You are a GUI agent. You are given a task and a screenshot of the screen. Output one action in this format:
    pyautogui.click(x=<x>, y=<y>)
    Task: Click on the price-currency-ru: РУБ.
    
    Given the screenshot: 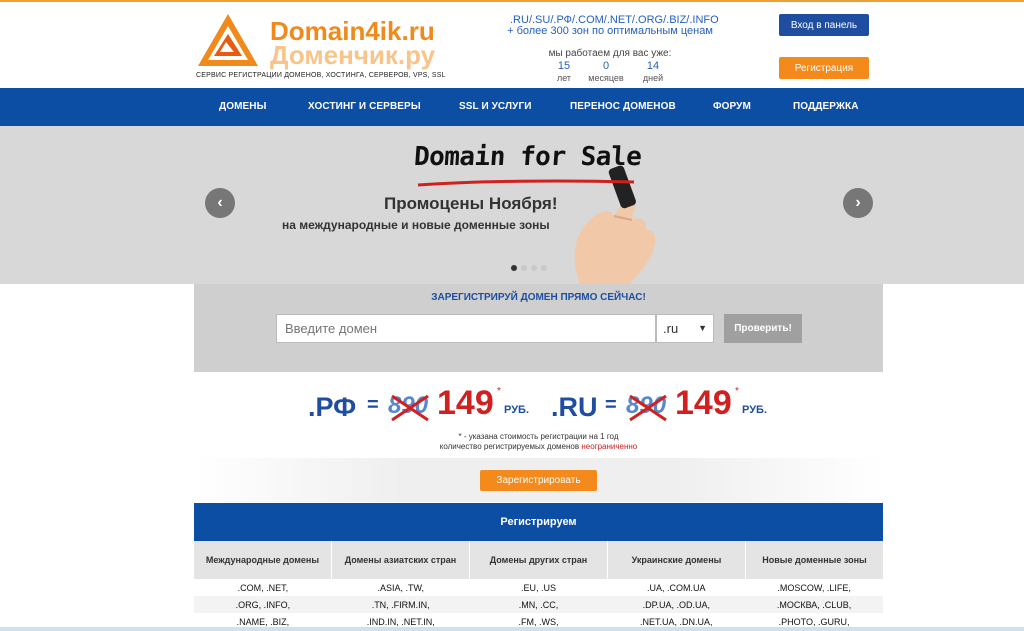 What is the action you would take?
    pyautogui.click(x=754, y=410)
    